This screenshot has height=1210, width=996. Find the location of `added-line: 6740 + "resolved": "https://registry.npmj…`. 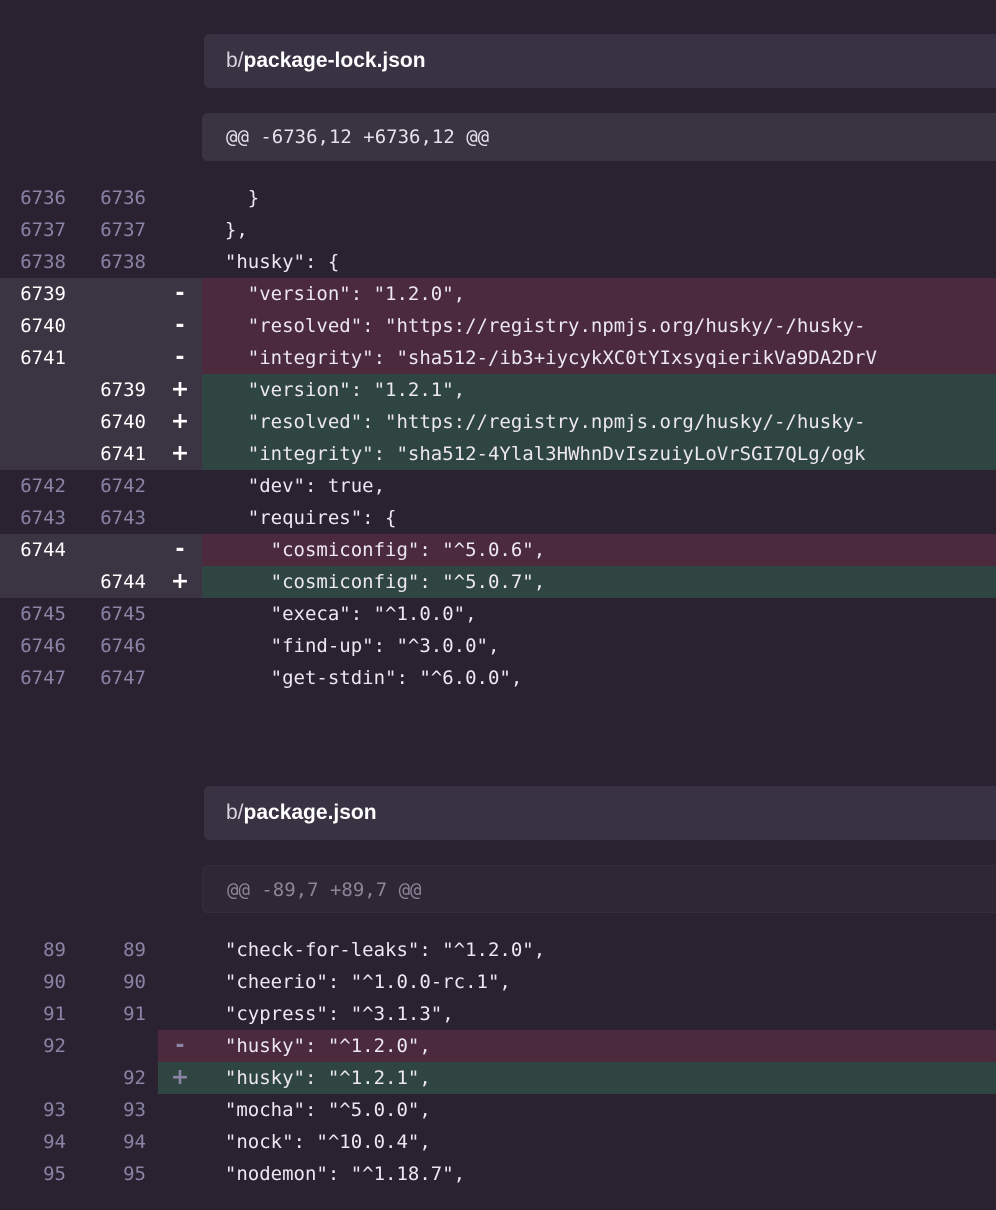

added-line: 6740 + "resolved": "https://registry.npmj… is located at coordinates (498, 422).